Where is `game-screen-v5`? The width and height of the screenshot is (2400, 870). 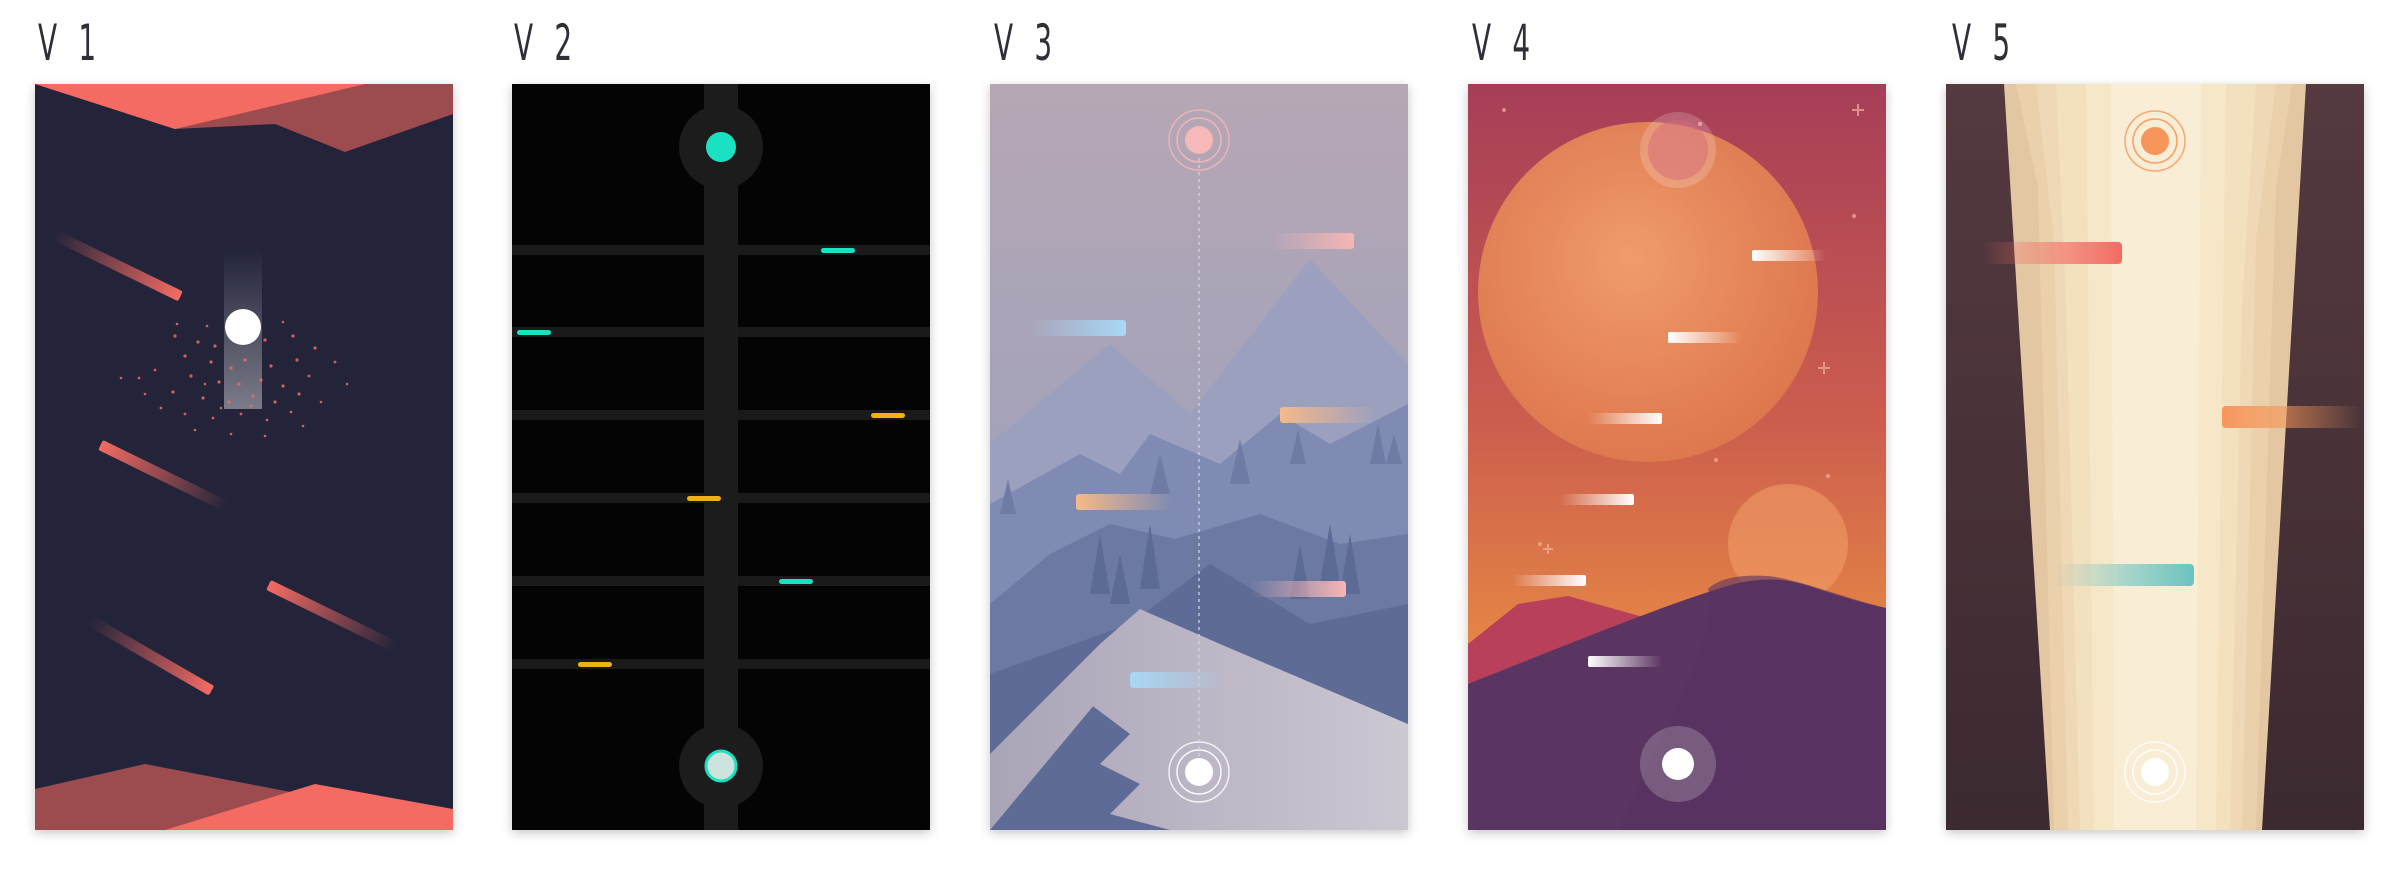 game-screen-v5 is located at coordinates (2155, 457).